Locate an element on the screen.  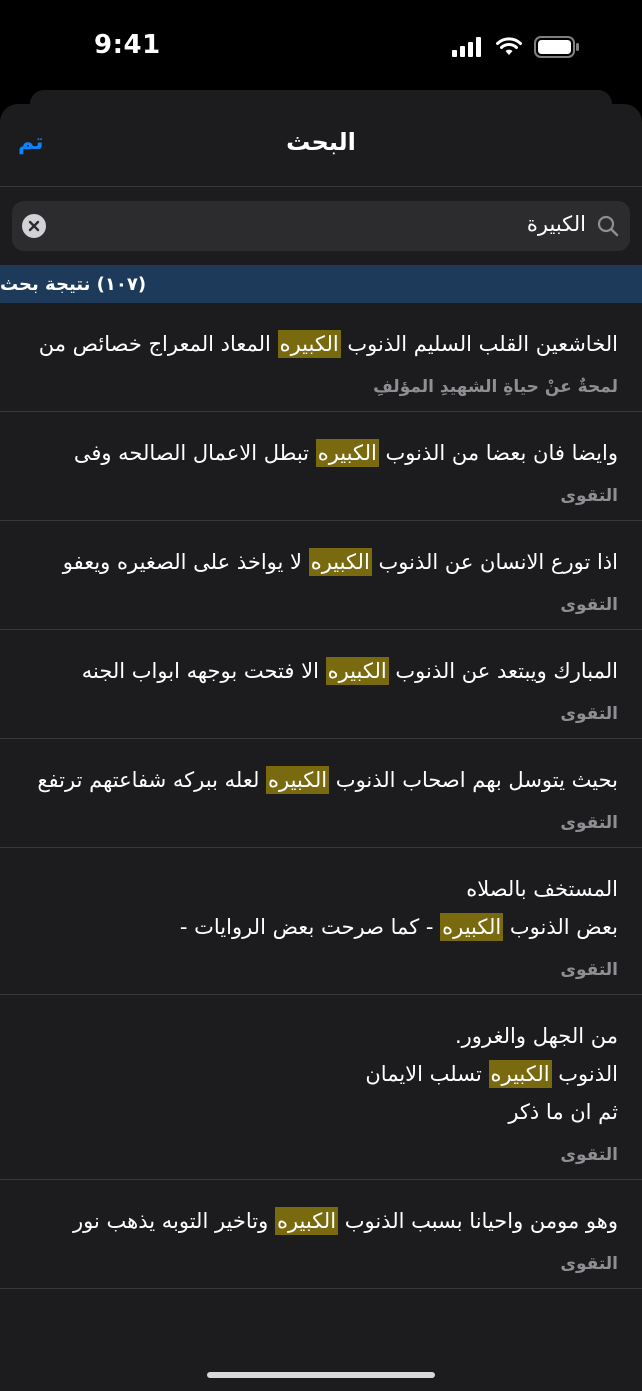
search-input: الكبيرة is located at coordinates (321, 226).